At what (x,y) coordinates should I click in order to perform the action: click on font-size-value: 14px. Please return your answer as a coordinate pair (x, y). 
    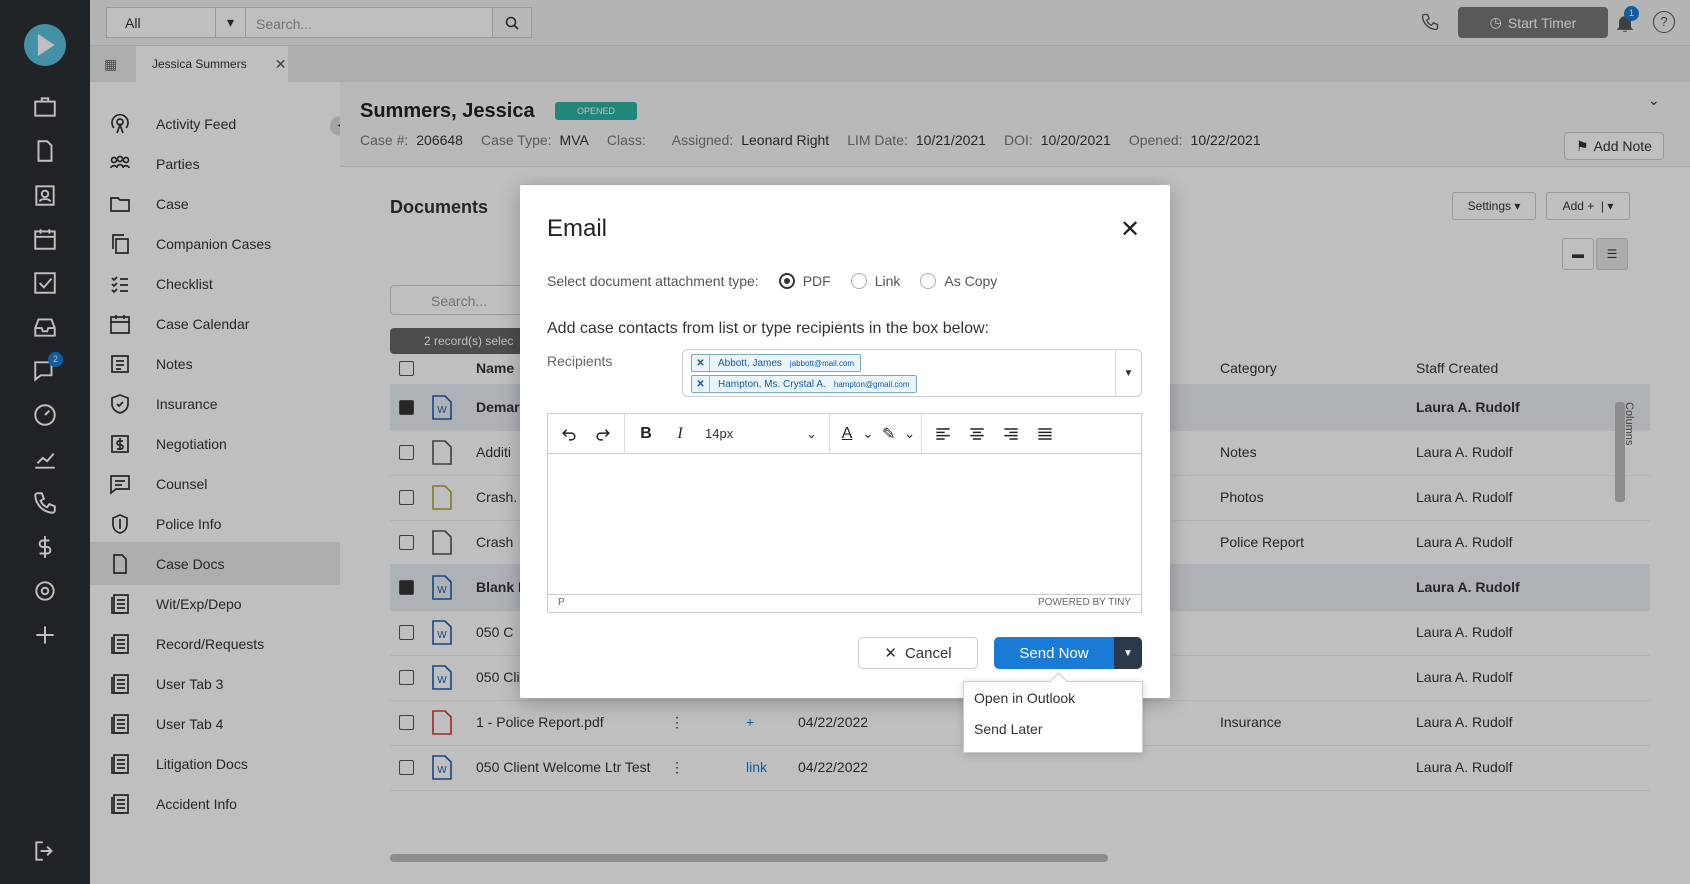
    Looking at the image, I should click on (719, 433).